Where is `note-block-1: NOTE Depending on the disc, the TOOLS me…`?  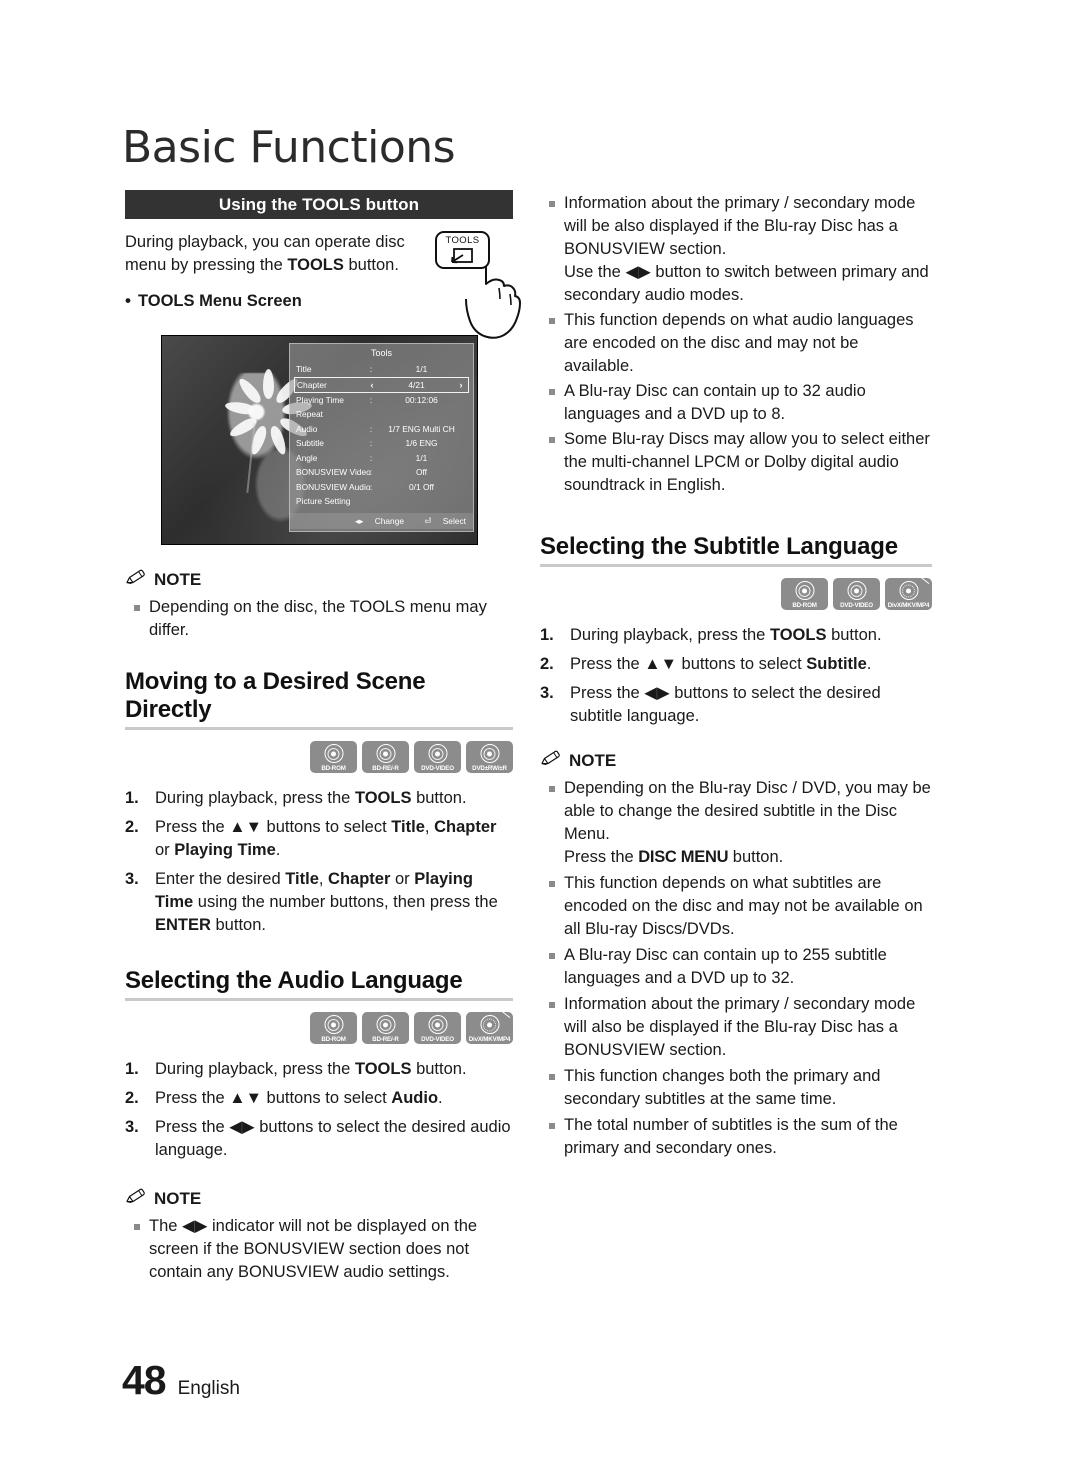
note-block-1: NOTE Depending on the disc, the TOOLS me… is located at coordinates (319, 605).